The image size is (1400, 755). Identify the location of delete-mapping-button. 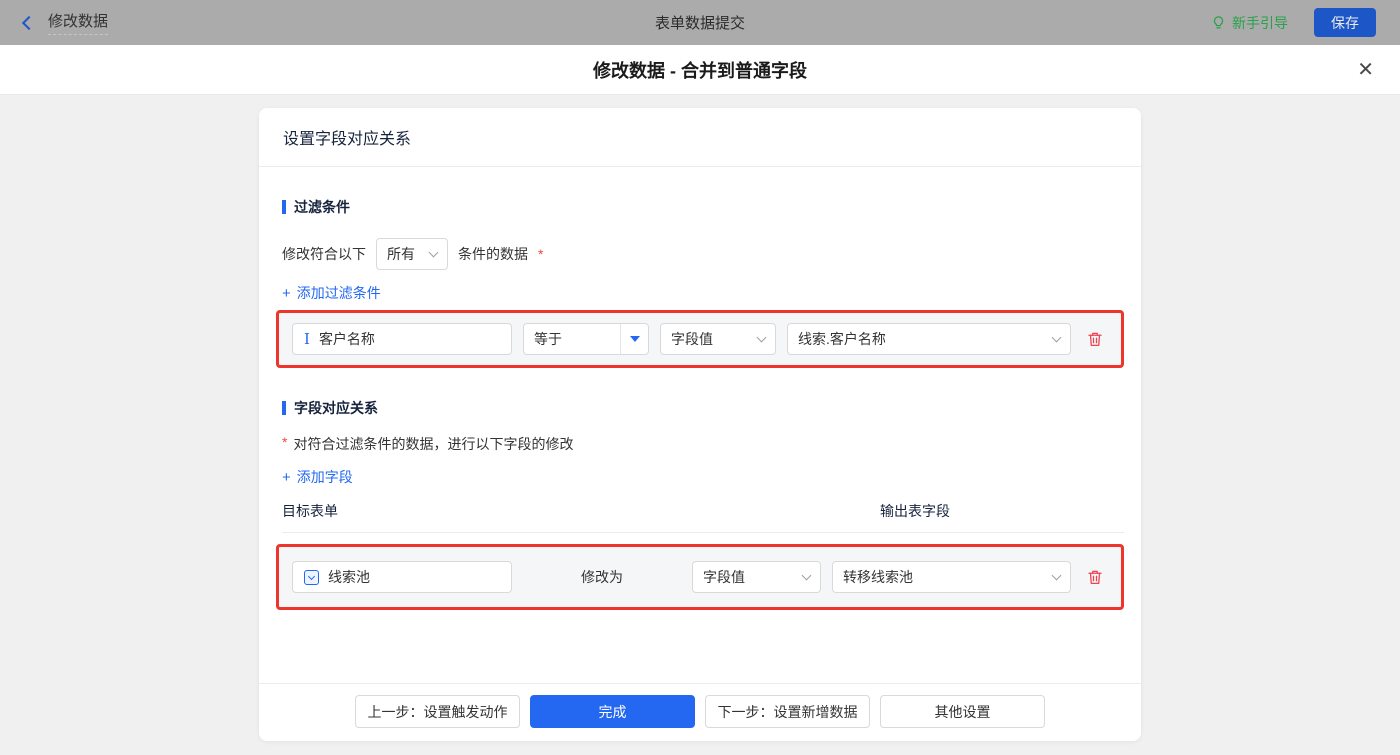
(1095, 577).